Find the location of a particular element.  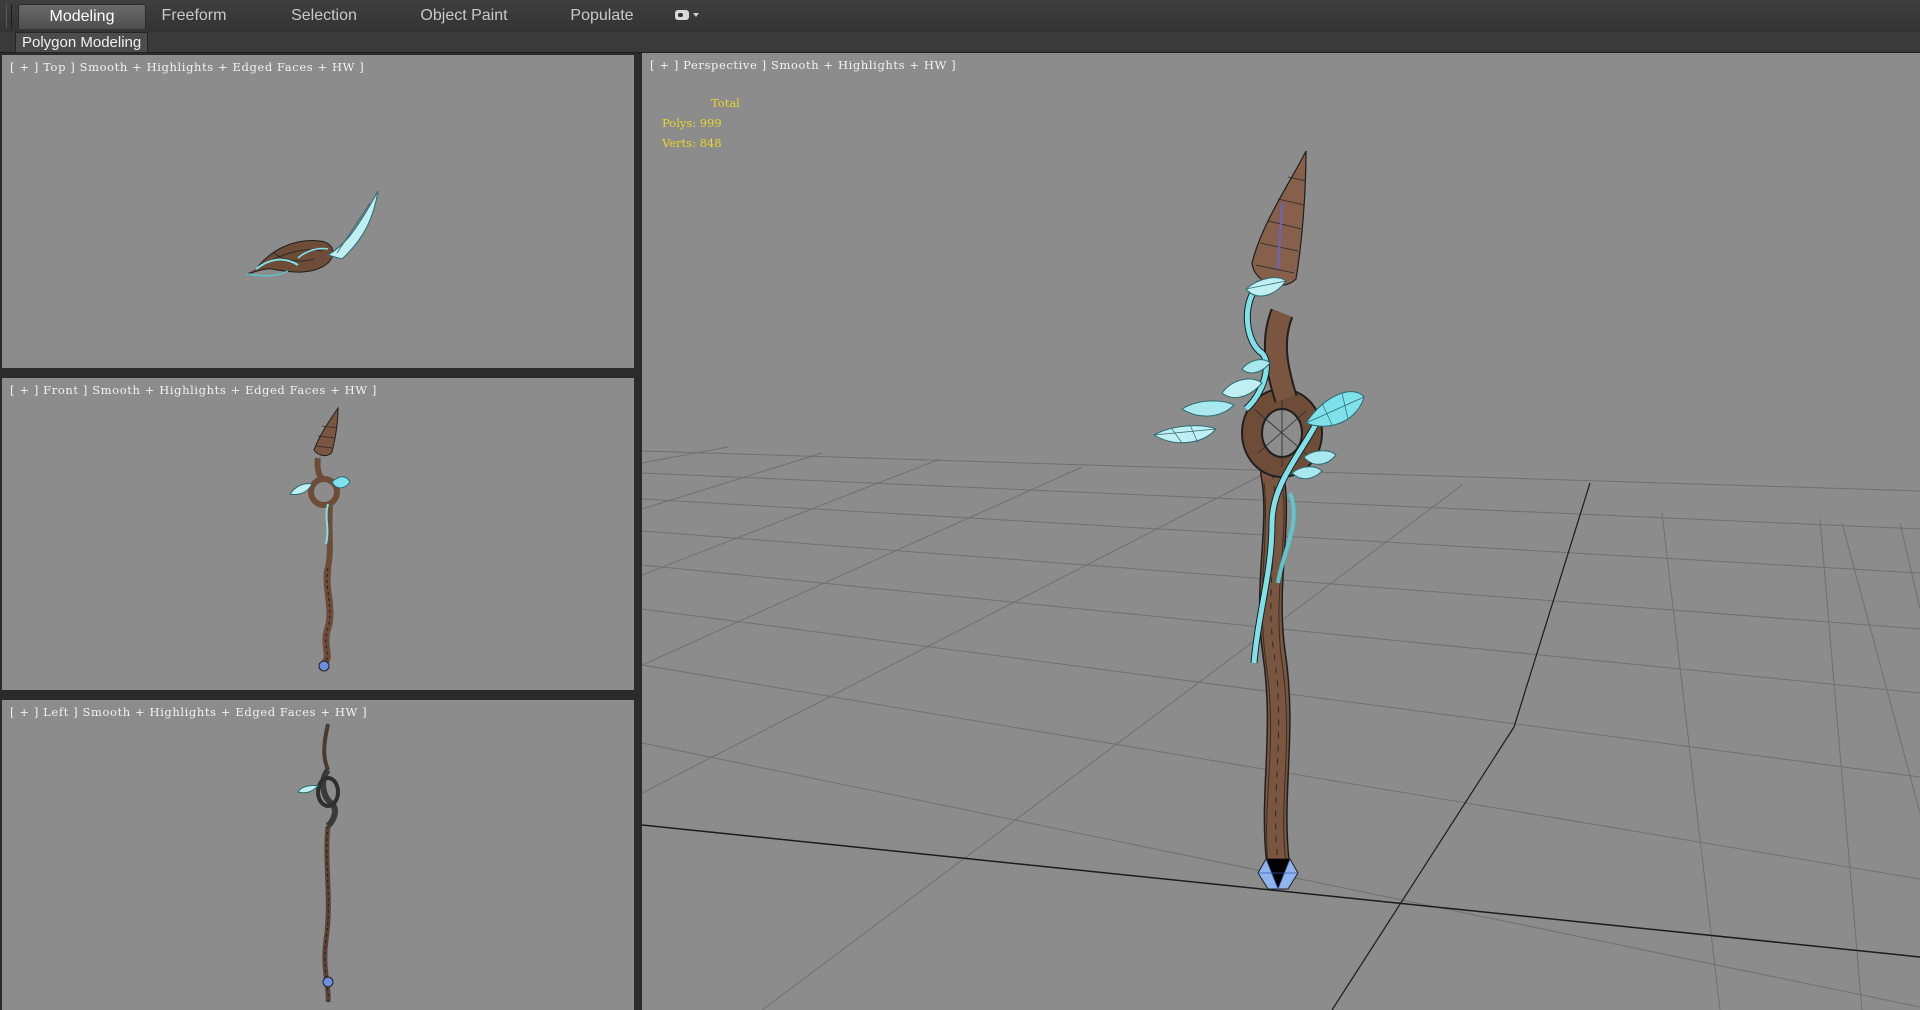

stats-verts: Verts: 848 is located at coordinates (692, 143).